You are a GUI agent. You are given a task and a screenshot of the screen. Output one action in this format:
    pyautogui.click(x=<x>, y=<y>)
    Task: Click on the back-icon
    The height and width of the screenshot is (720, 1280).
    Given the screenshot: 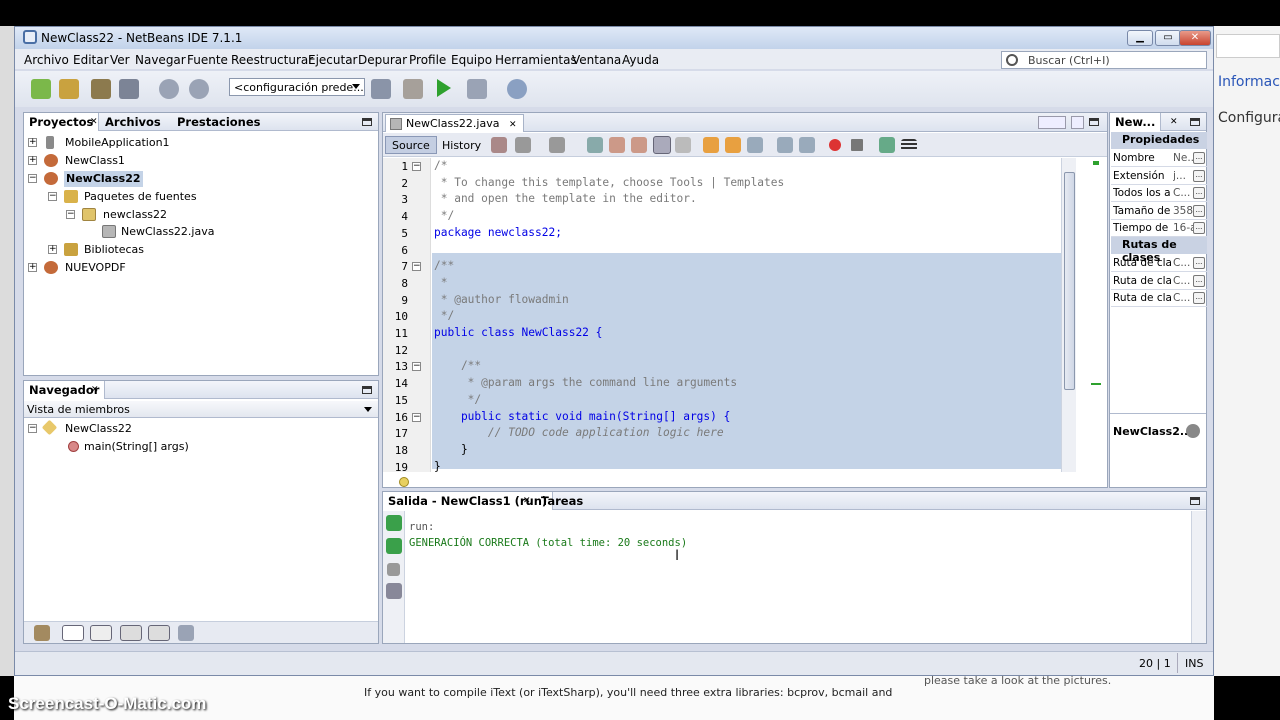 What is the action you would take?
    pyautogui.click(x=523, y=145)
    